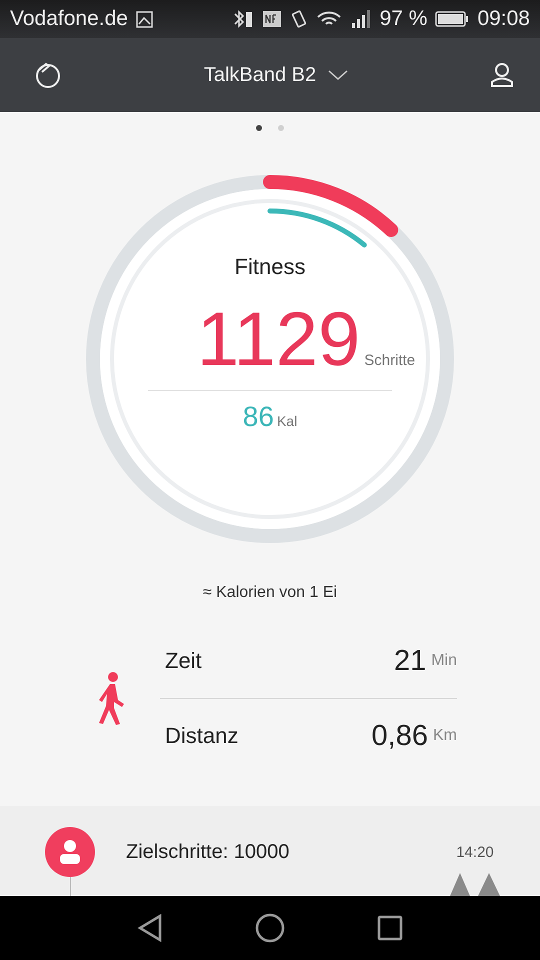 The width and height of the screenshot is (540, 960). What do you see at coordinates (404, 19) in the screenshot?
I see `battery-percent: 97 %` at bounding box center [404, 19].